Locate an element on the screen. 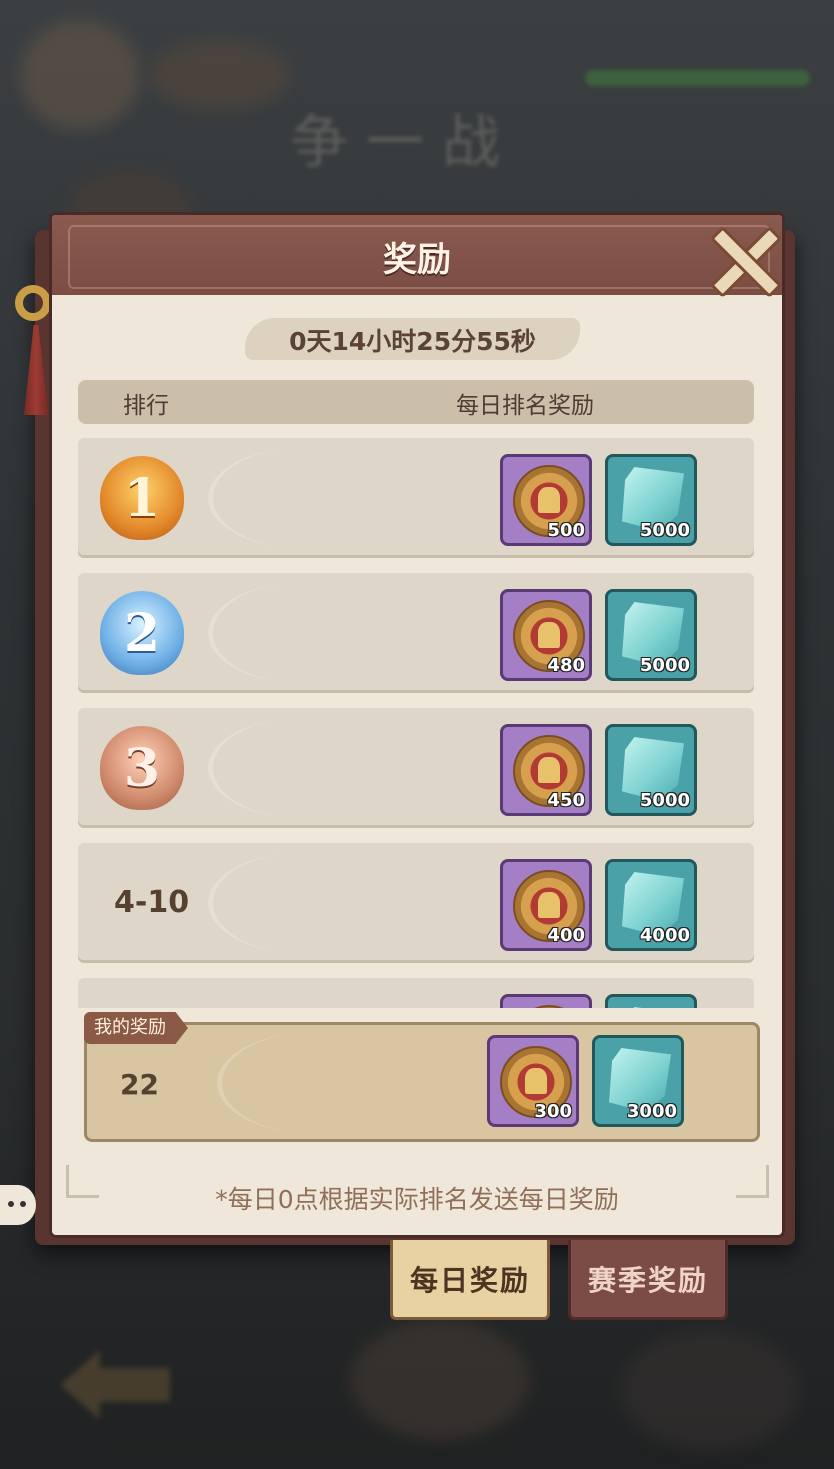 The width and height of the screenshot is (834, 1469). gem-reward-icon: 3000 is located at coordinates (638, 1081).